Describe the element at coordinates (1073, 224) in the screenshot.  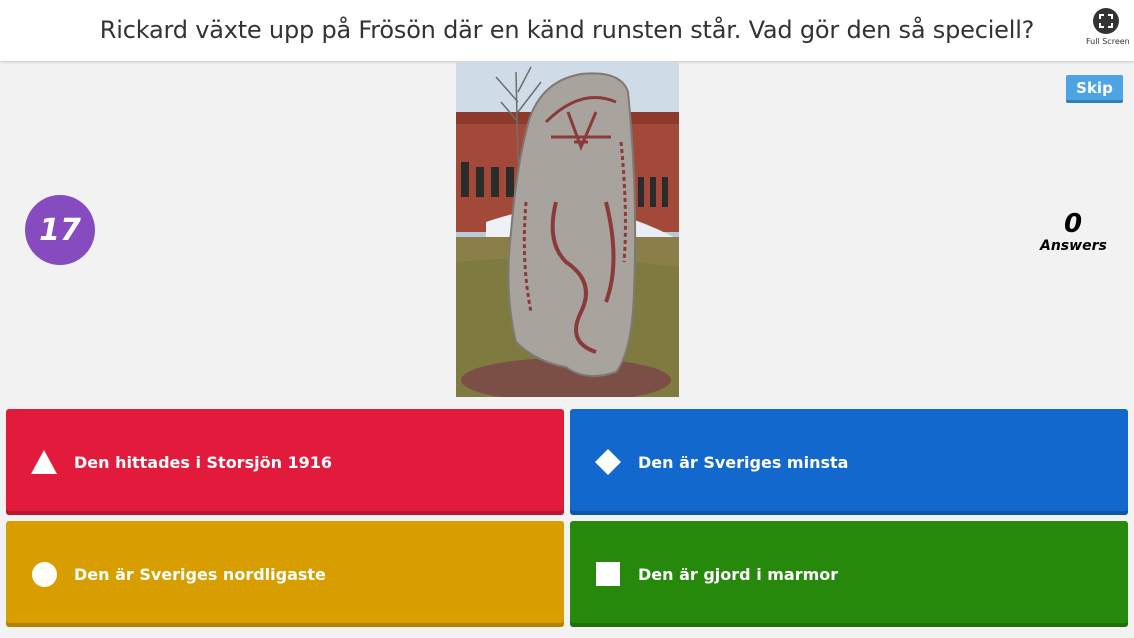
I see `answers-count: 0` at that location.